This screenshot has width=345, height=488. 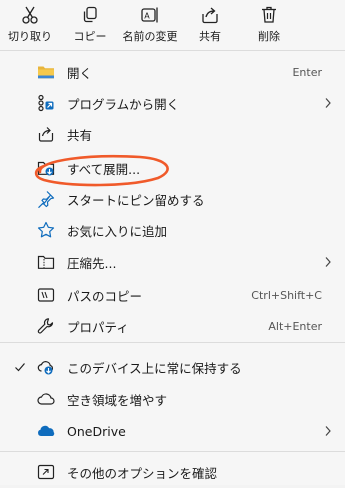 What do you see at coordinates (46, 262) in the screenshot?
I see `zip-folder-icon` at bounding box center [46, 262].